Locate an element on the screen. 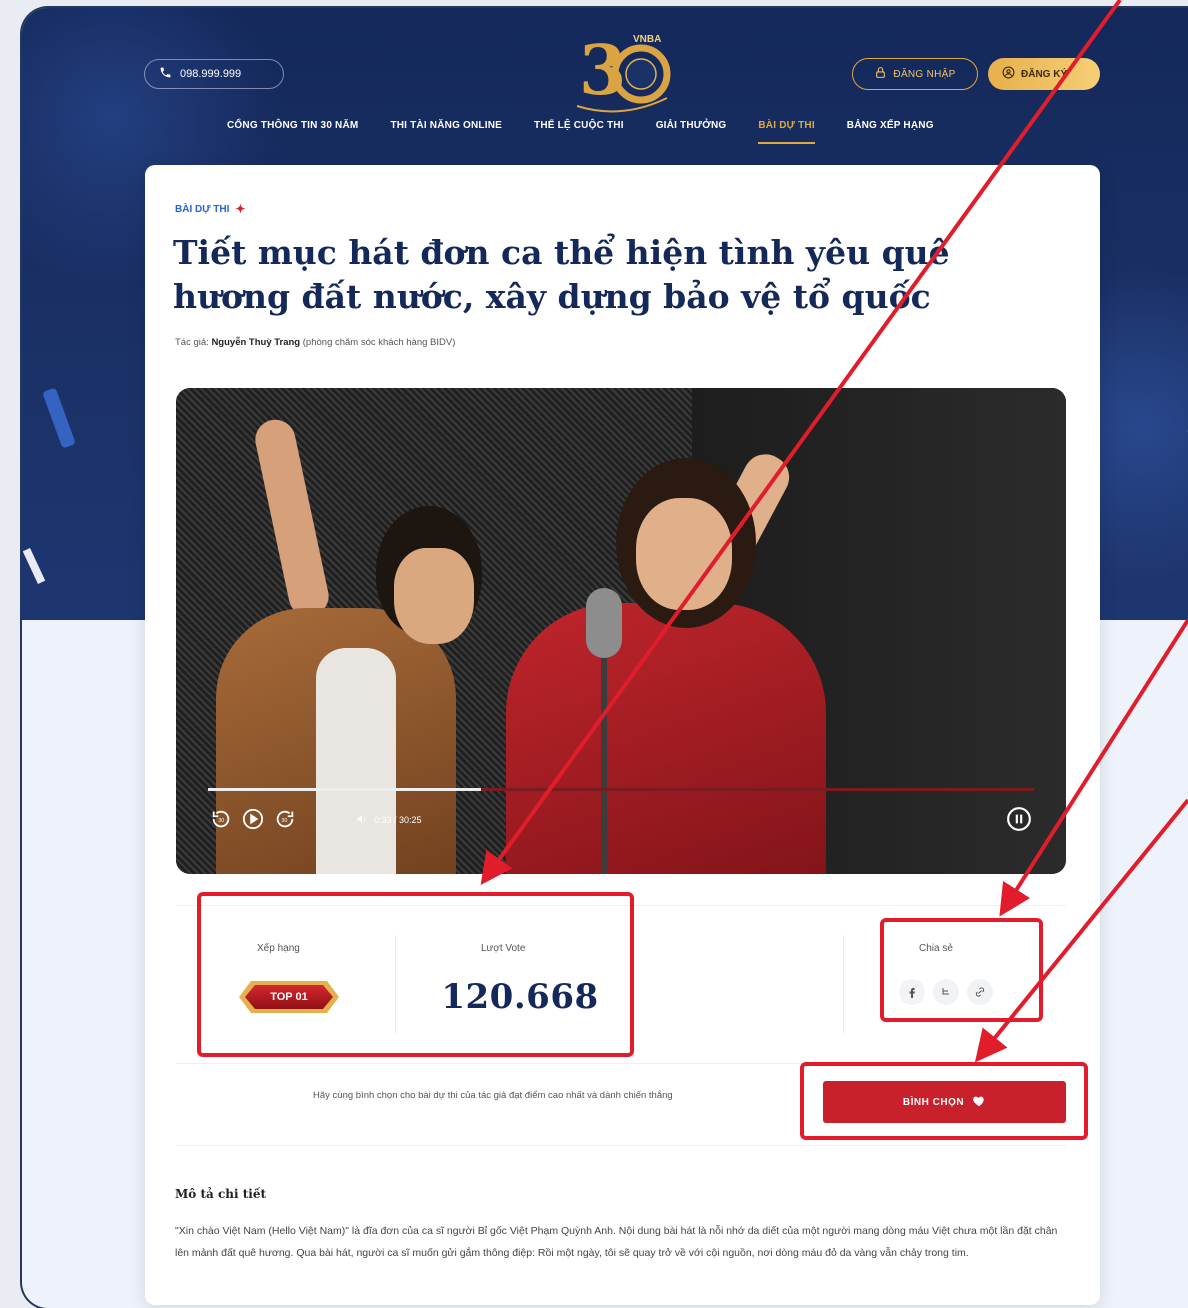  login-button: ĐĂNG NHẬP is located at coordinates (915, 74).